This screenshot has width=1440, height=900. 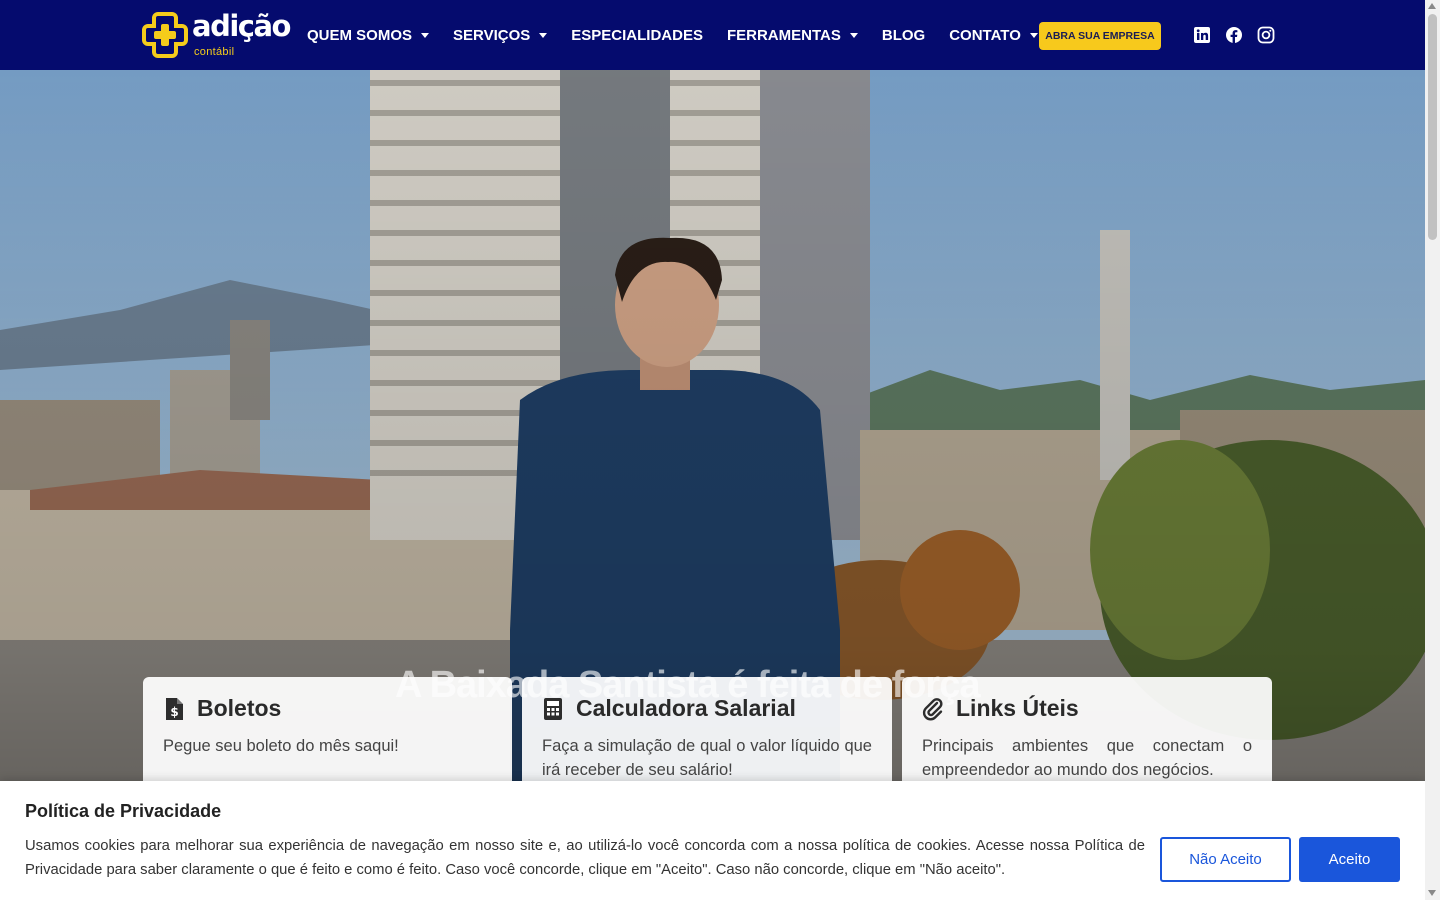 I want to click on card-title-row: Calculadora Salarial, so click(x=707, y=708).